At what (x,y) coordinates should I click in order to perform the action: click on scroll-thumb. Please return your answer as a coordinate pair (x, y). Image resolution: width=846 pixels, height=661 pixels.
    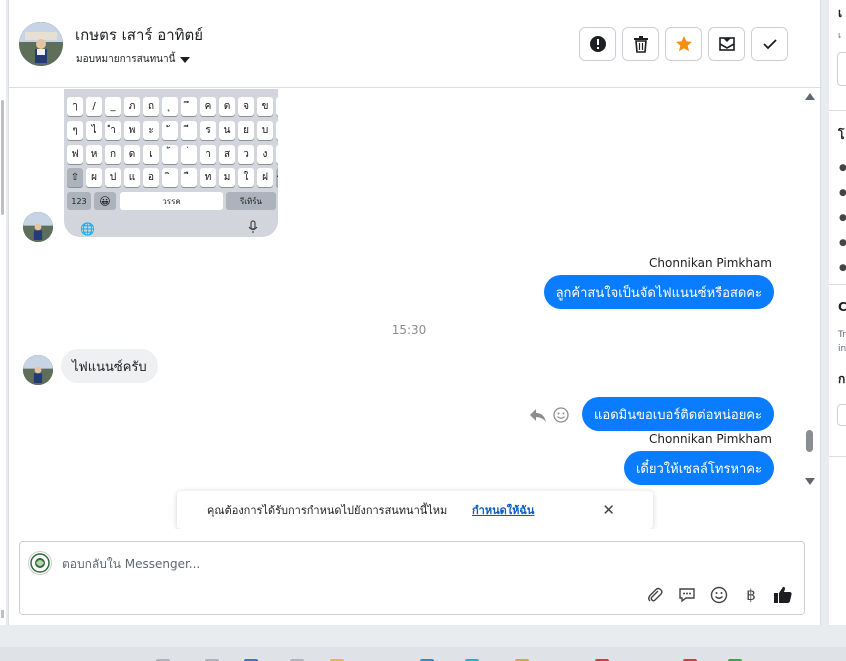
    Looking at the image, I should click on (809, 441).